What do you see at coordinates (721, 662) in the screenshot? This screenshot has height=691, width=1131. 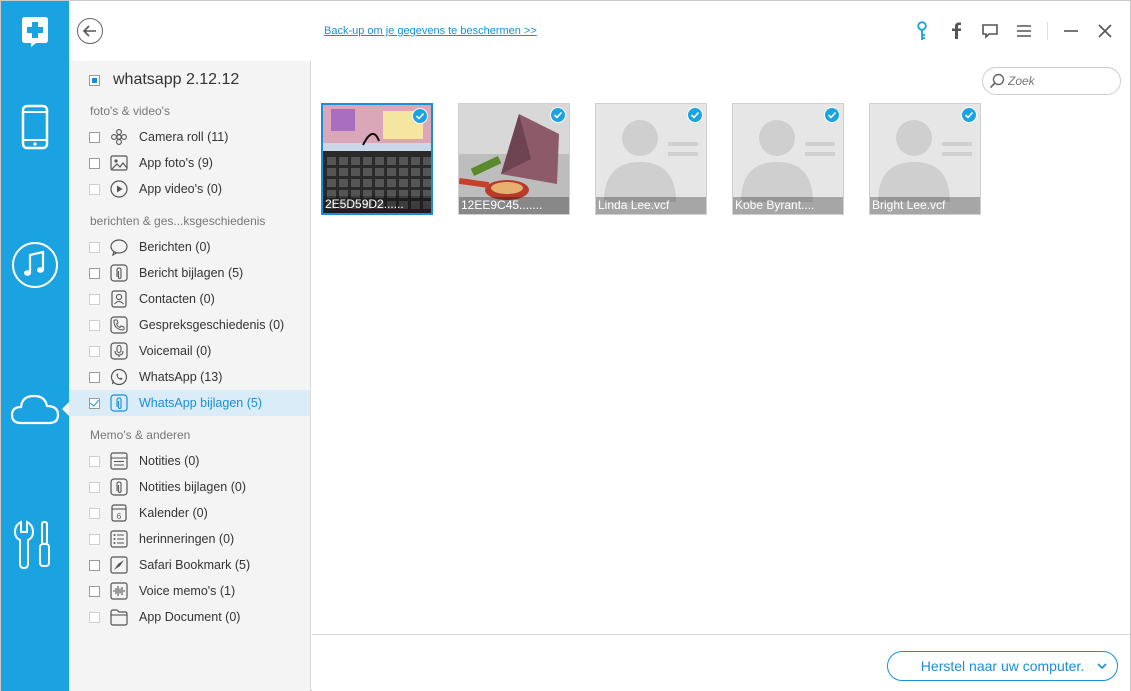 I see `bottom-bar: Herstel naar uw computer.` at bounding box center [721, 662].